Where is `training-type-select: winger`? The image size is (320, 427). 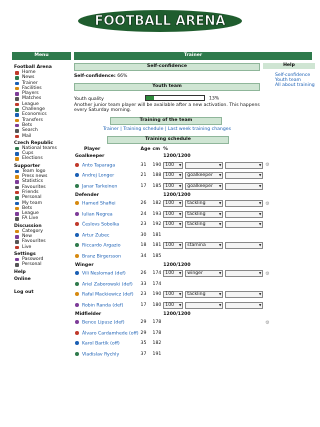 training-type-select: winger is located at coordinates (204, 274).